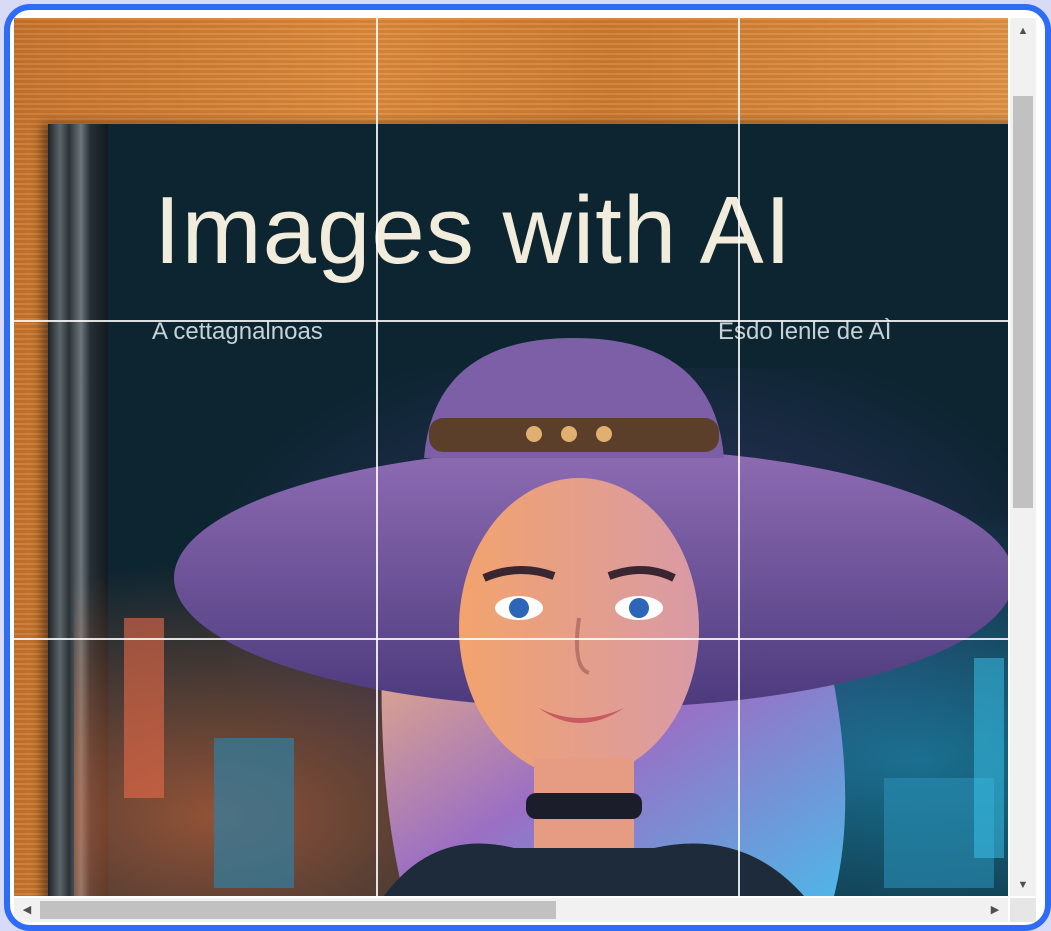 This screenshot has width=1051, height=931. I want to click on horizontal-scrollbar: ◀ ▶, so click(511, 910).